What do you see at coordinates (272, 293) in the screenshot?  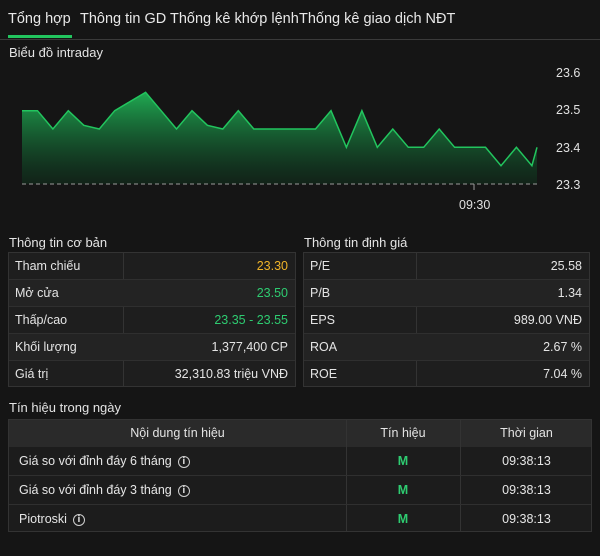 I see `open-price-value: 23.50` at bounding box center [272, 293].